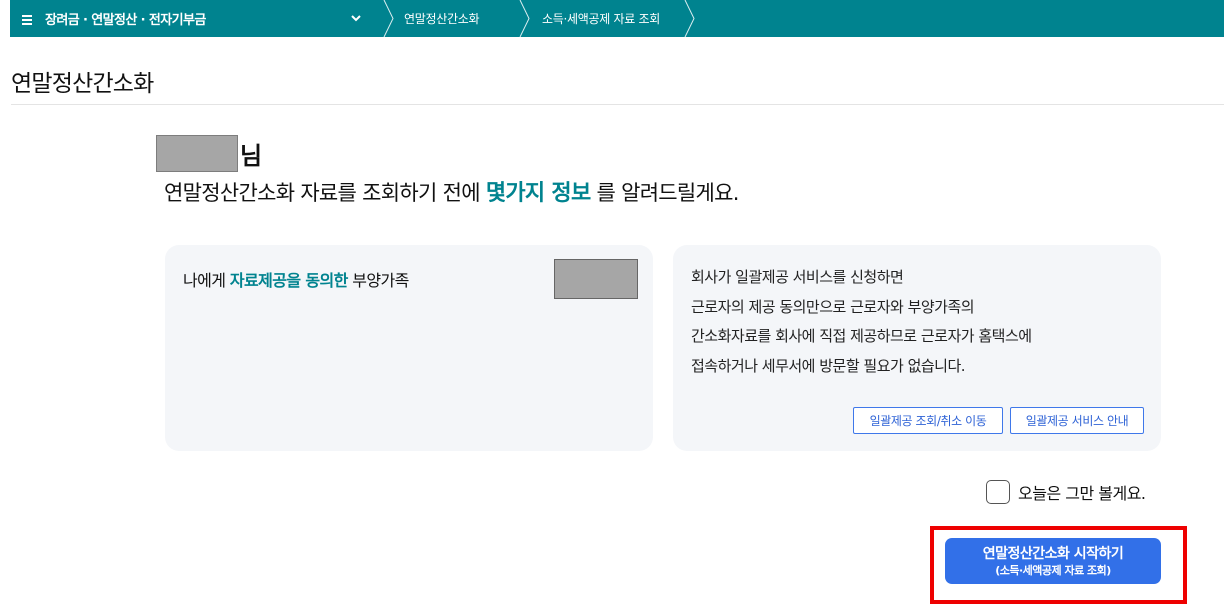  What do you see at coordinates (538, 193) in the screenshot?
I see `intro-accent-text: 몇가지 정보` at bounding box center [538, 193].